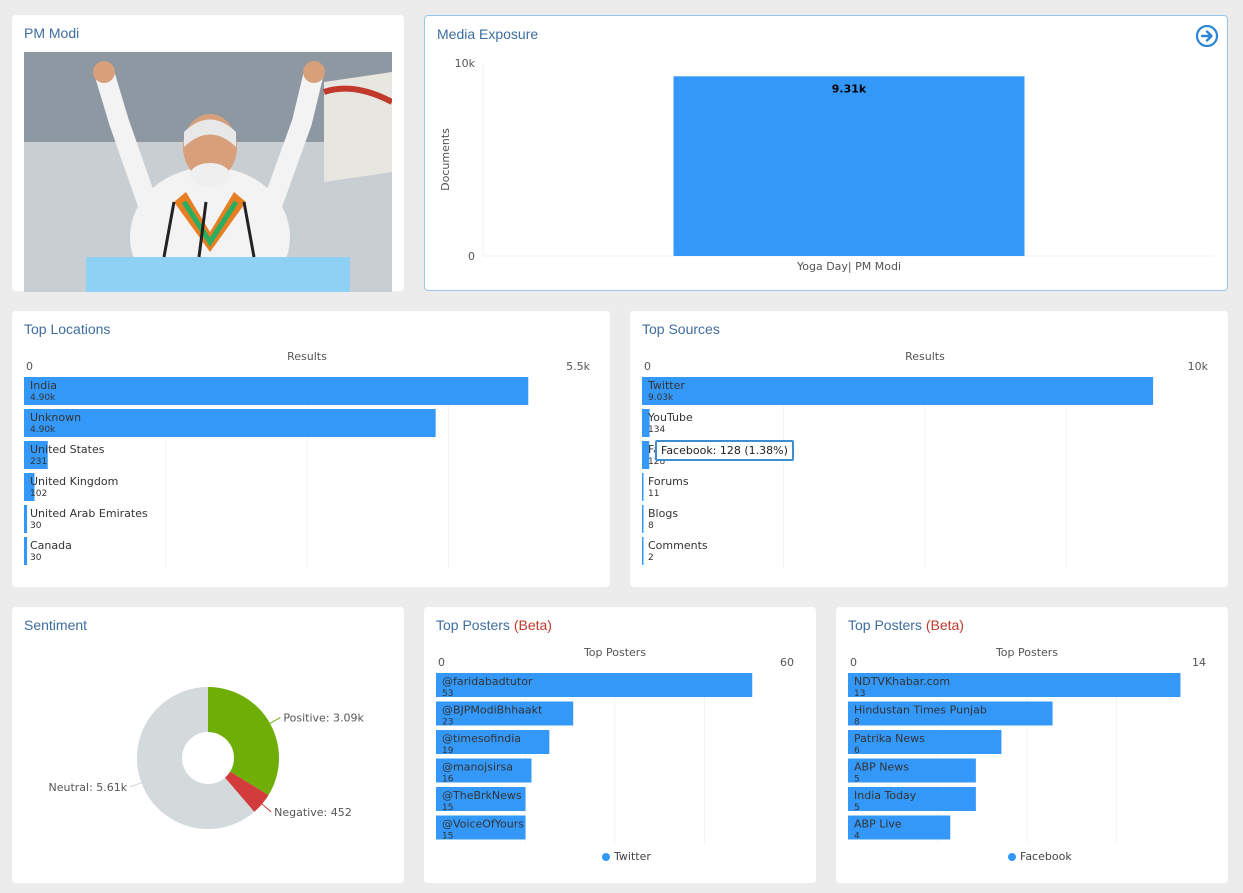 This screenshot has height=893, width=1243. I want to click on bar-value-label: 53, so click(447, 694).